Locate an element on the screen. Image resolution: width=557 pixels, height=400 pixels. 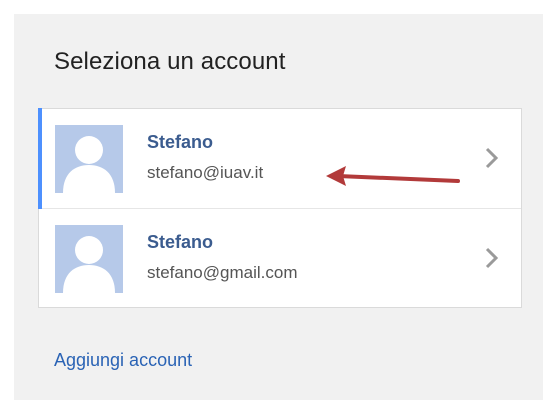
selected-indicator is located at coordinates (40, 158).